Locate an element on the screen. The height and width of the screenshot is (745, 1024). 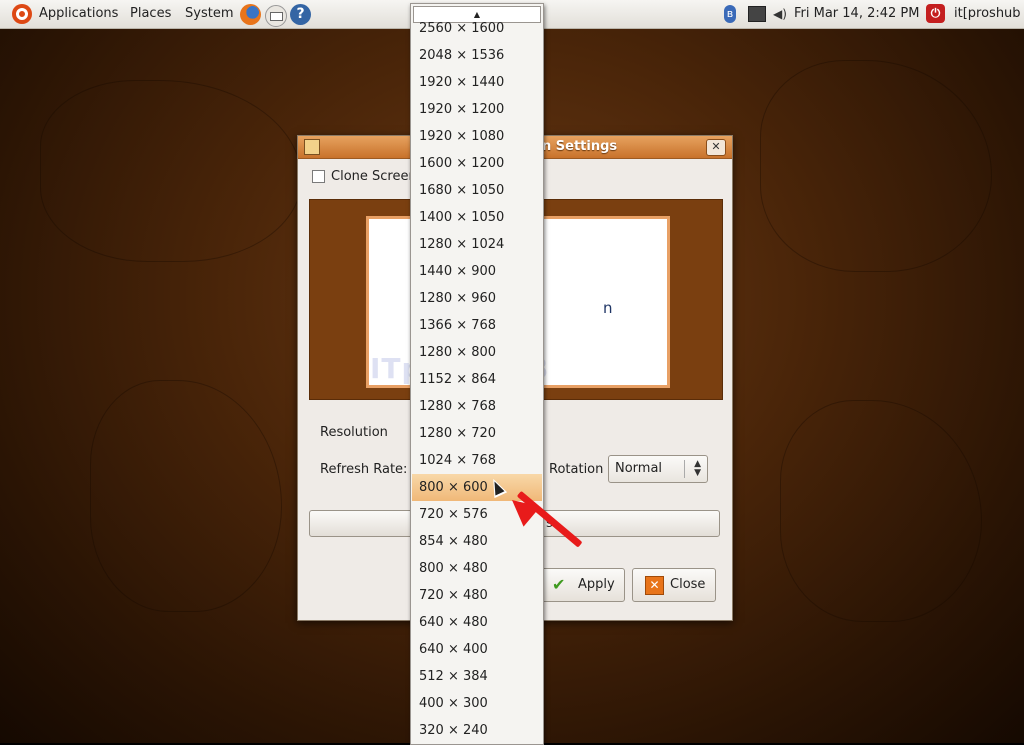
close-icon: ✕ is located at coordinates (654, 585).